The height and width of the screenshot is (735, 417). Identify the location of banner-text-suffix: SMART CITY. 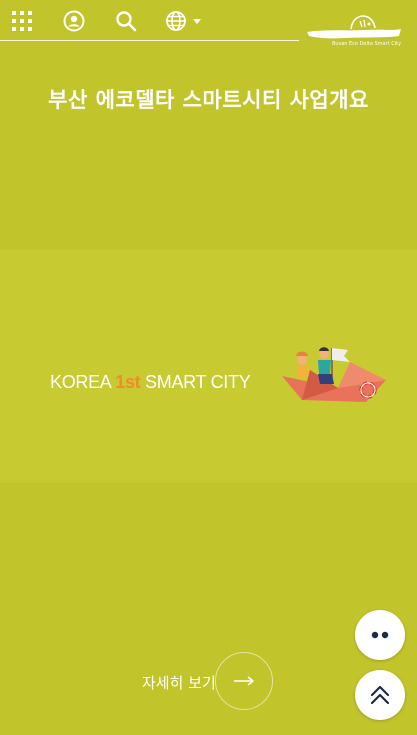
(195, 382).